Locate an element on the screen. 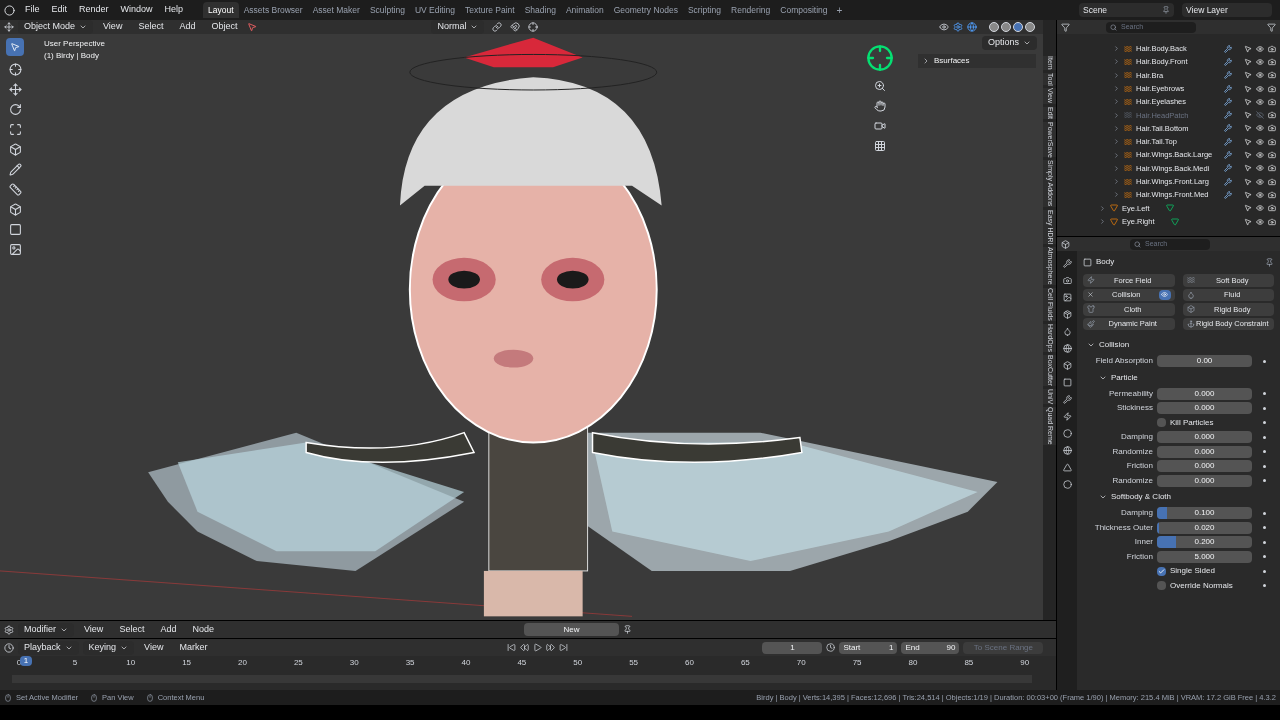  workspace-tab: Sculpting is located at coordinates (387, 10).